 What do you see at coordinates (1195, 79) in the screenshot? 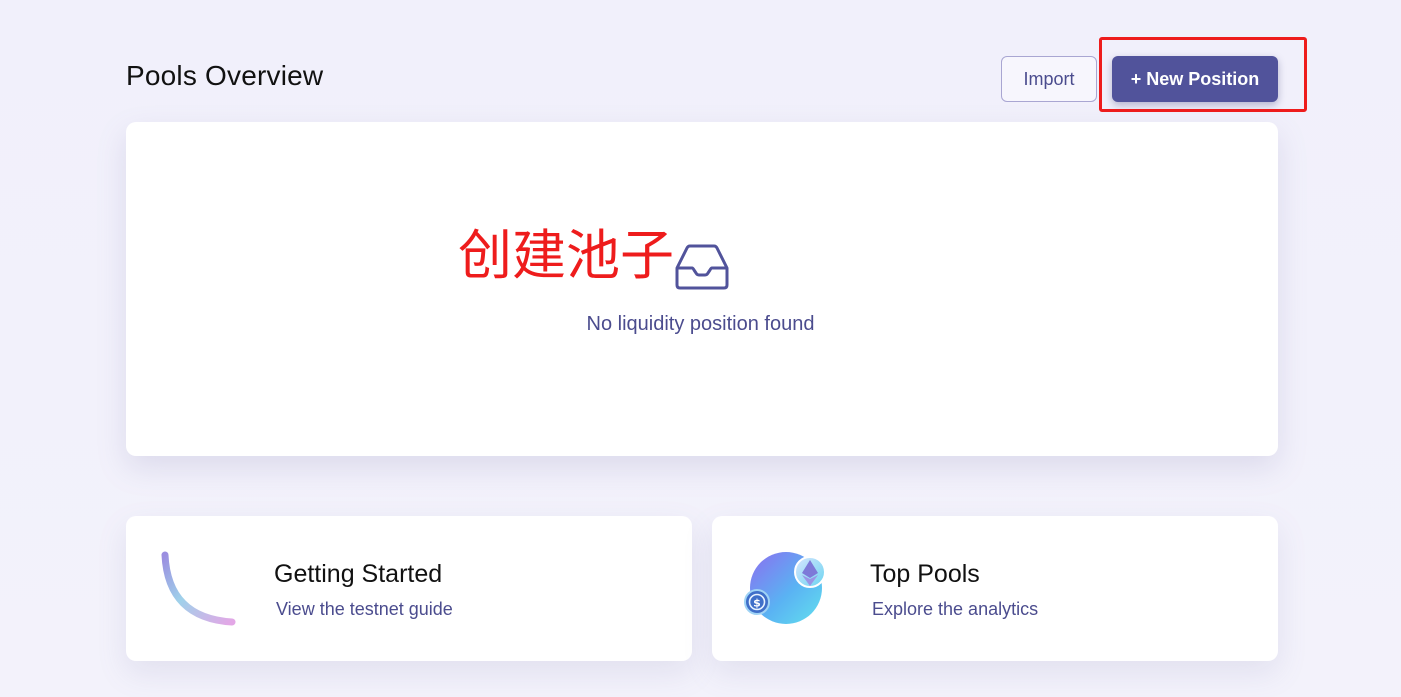
I see `new-position-button: + New Position` at bounding box center [1195, 79].